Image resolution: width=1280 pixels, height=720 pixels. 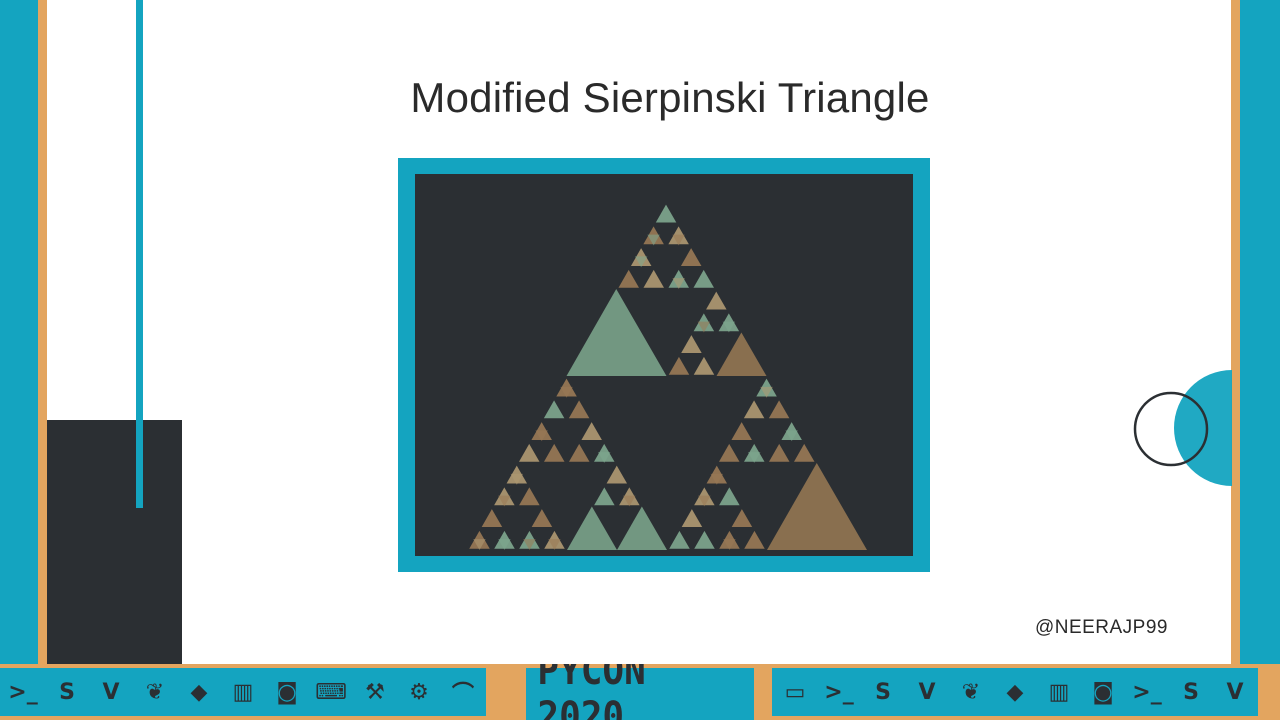 I want to click on speaker-handle: @NEERAJP99, so click(x=1101, y=627).